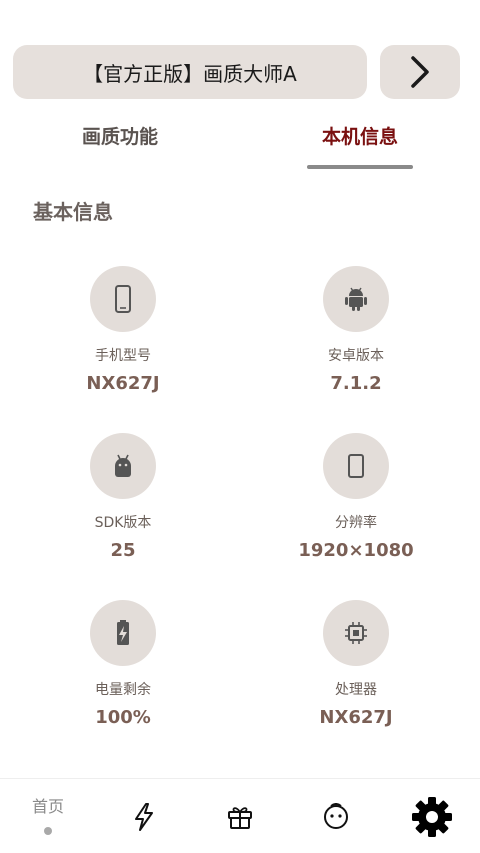 The width and height of the screenshot is (480, 853). What do you see at coordinates (123, 523) in the screenshot?
I see `info-label: SDK版本` at bounding box center [123, 523].